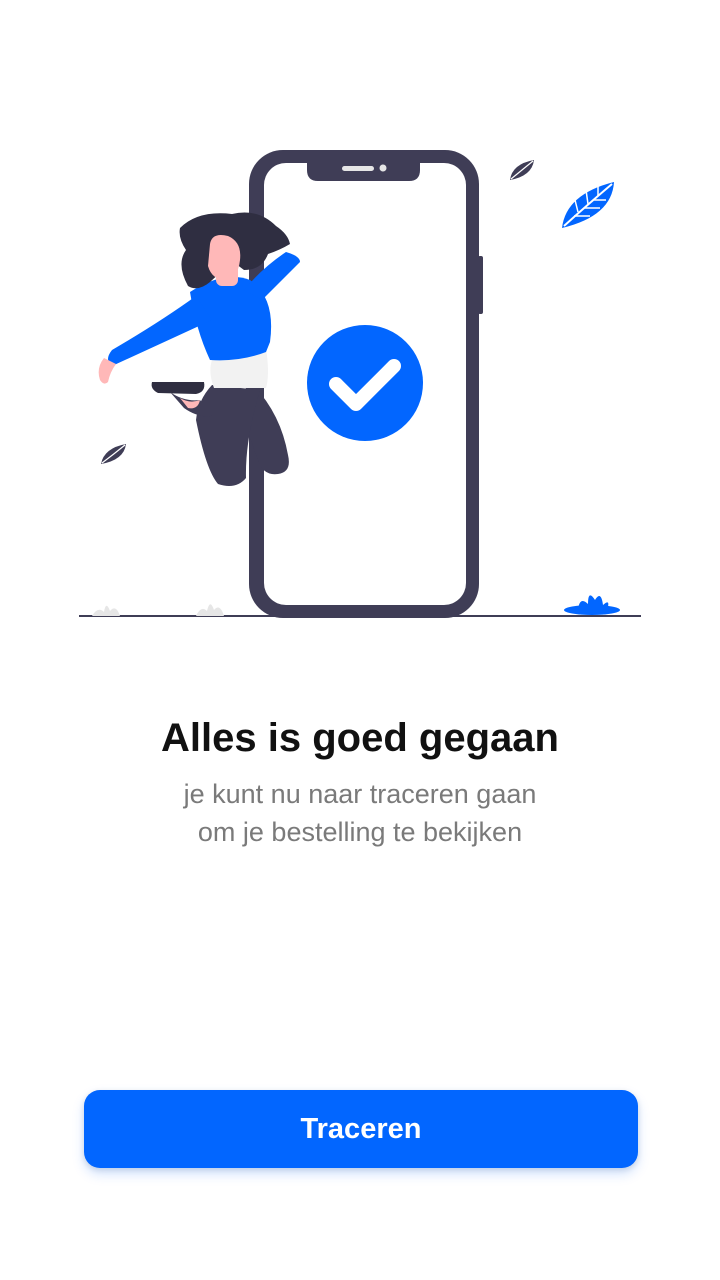 Image resolution: width=720 pixels, height=1280 pixels. I want to click on subtitle-line-2: om je bestelling te bekijken, so click(360, 832).